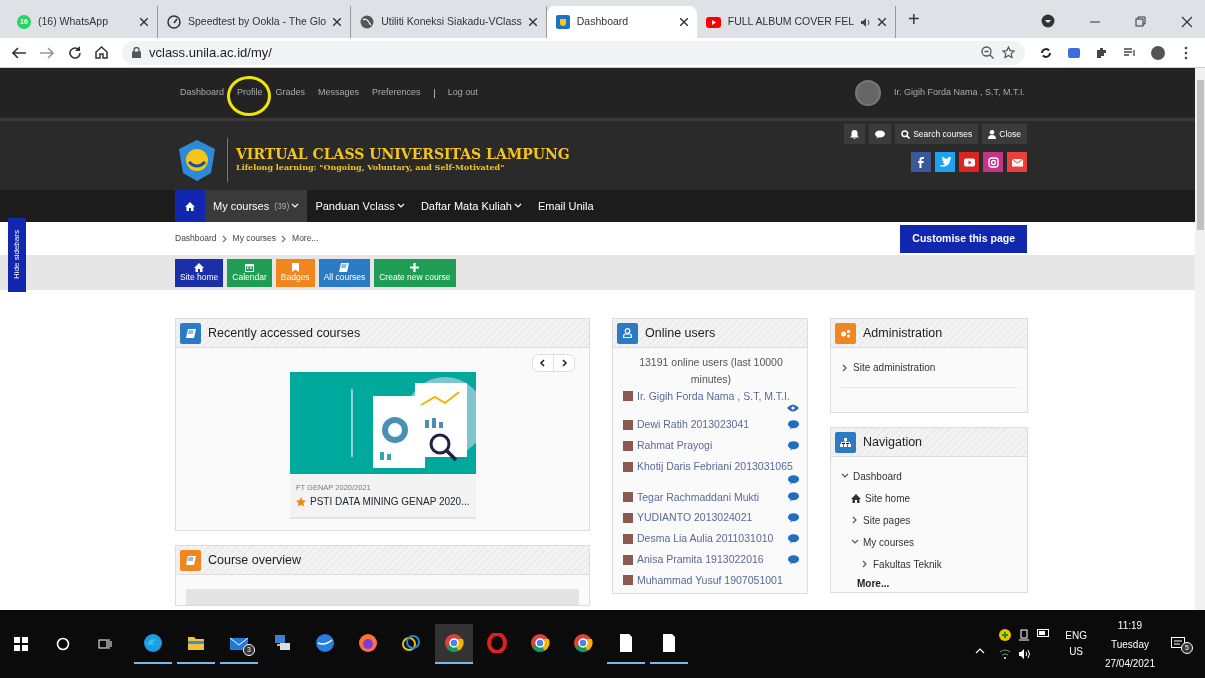 This screenshot has height=678, width=1205. I want to click on mail-icon, so click(1017, 162).